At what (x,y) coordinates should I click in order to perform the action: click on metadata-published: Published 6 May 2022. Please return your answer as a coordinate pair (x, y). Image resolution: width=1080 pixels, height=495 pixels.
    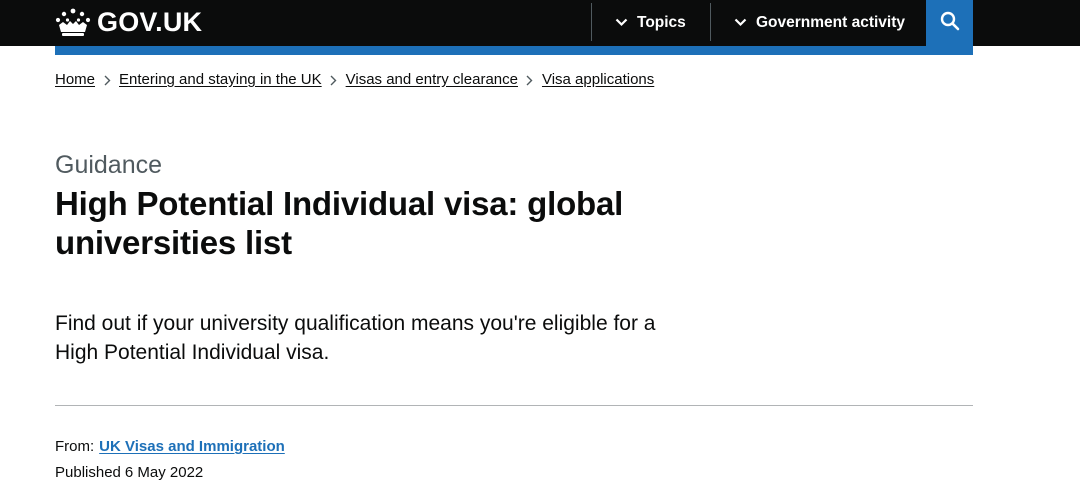
    Looking at the image, I should click on (129, 473).